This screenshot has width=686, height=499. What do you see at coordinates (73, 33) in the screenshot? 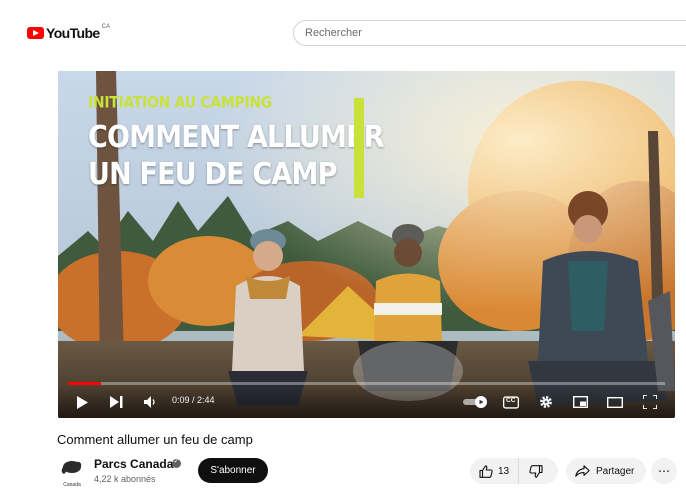
I see `logo-text: YouTube` at bounding box center [73, 33].